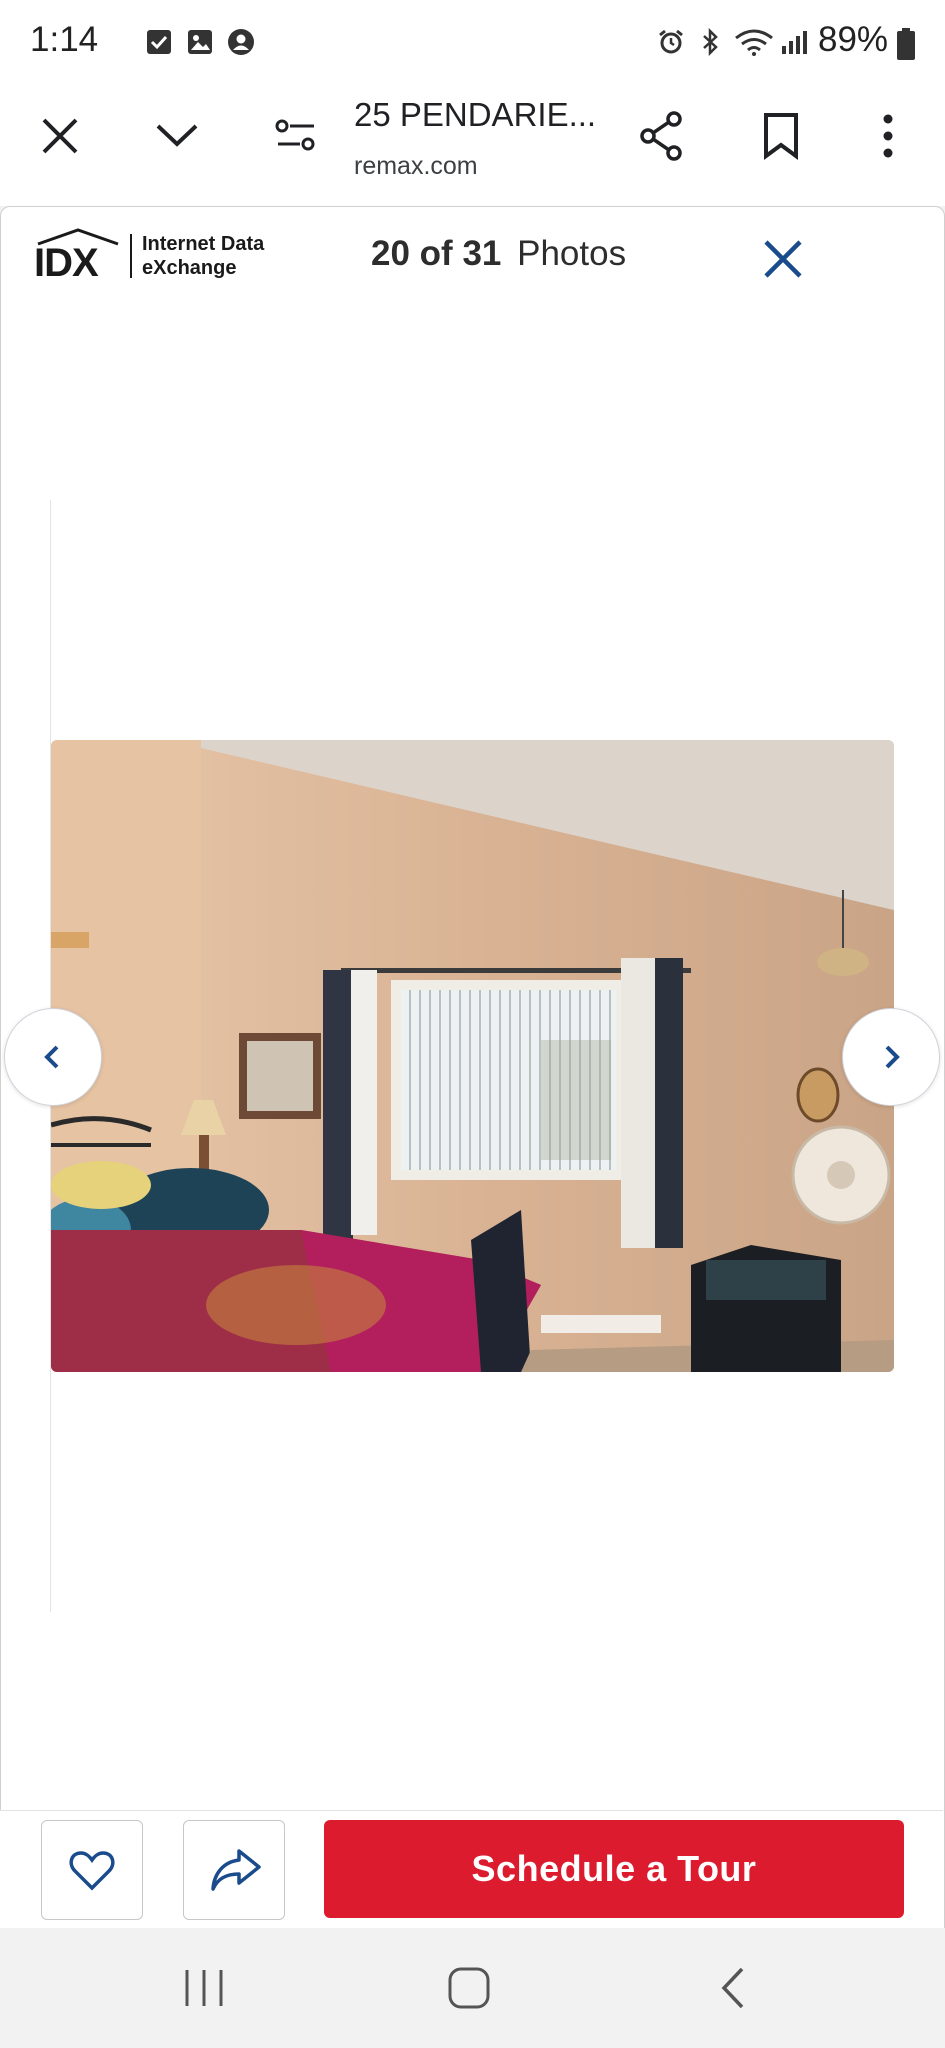  What do you see at coordinates (436, 253) in the screenshot?
I see `photo-of: of` at bounding box center [436, 253].